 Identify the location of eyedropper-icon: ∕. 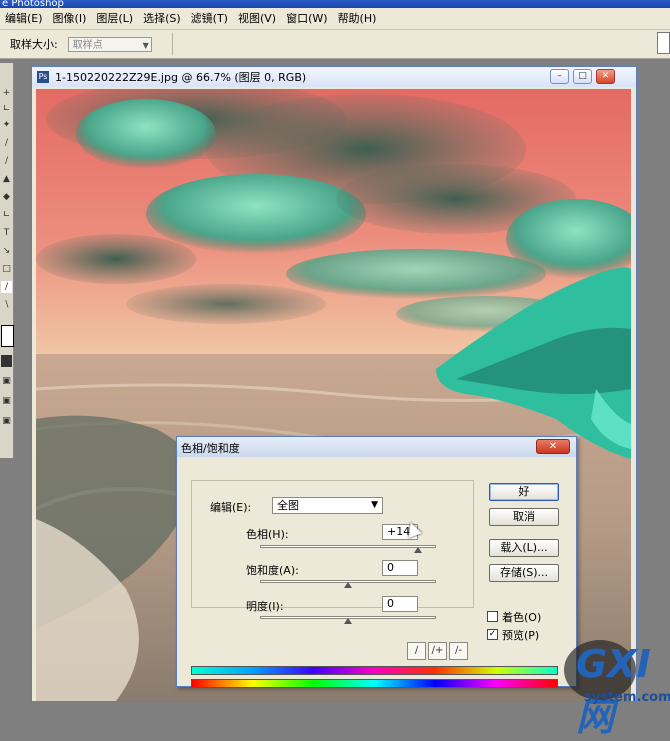
(416, 651).